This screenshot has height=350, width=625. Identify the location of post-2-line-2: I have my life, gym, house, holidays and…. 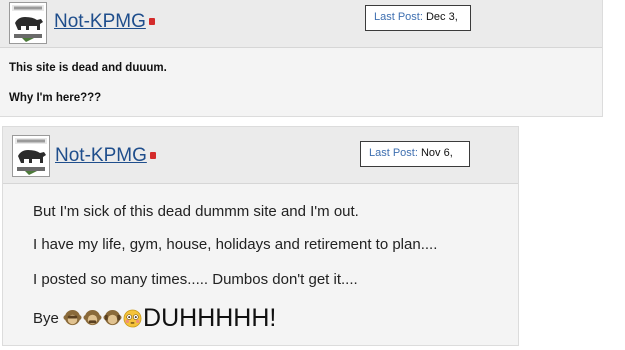
(235, 244).